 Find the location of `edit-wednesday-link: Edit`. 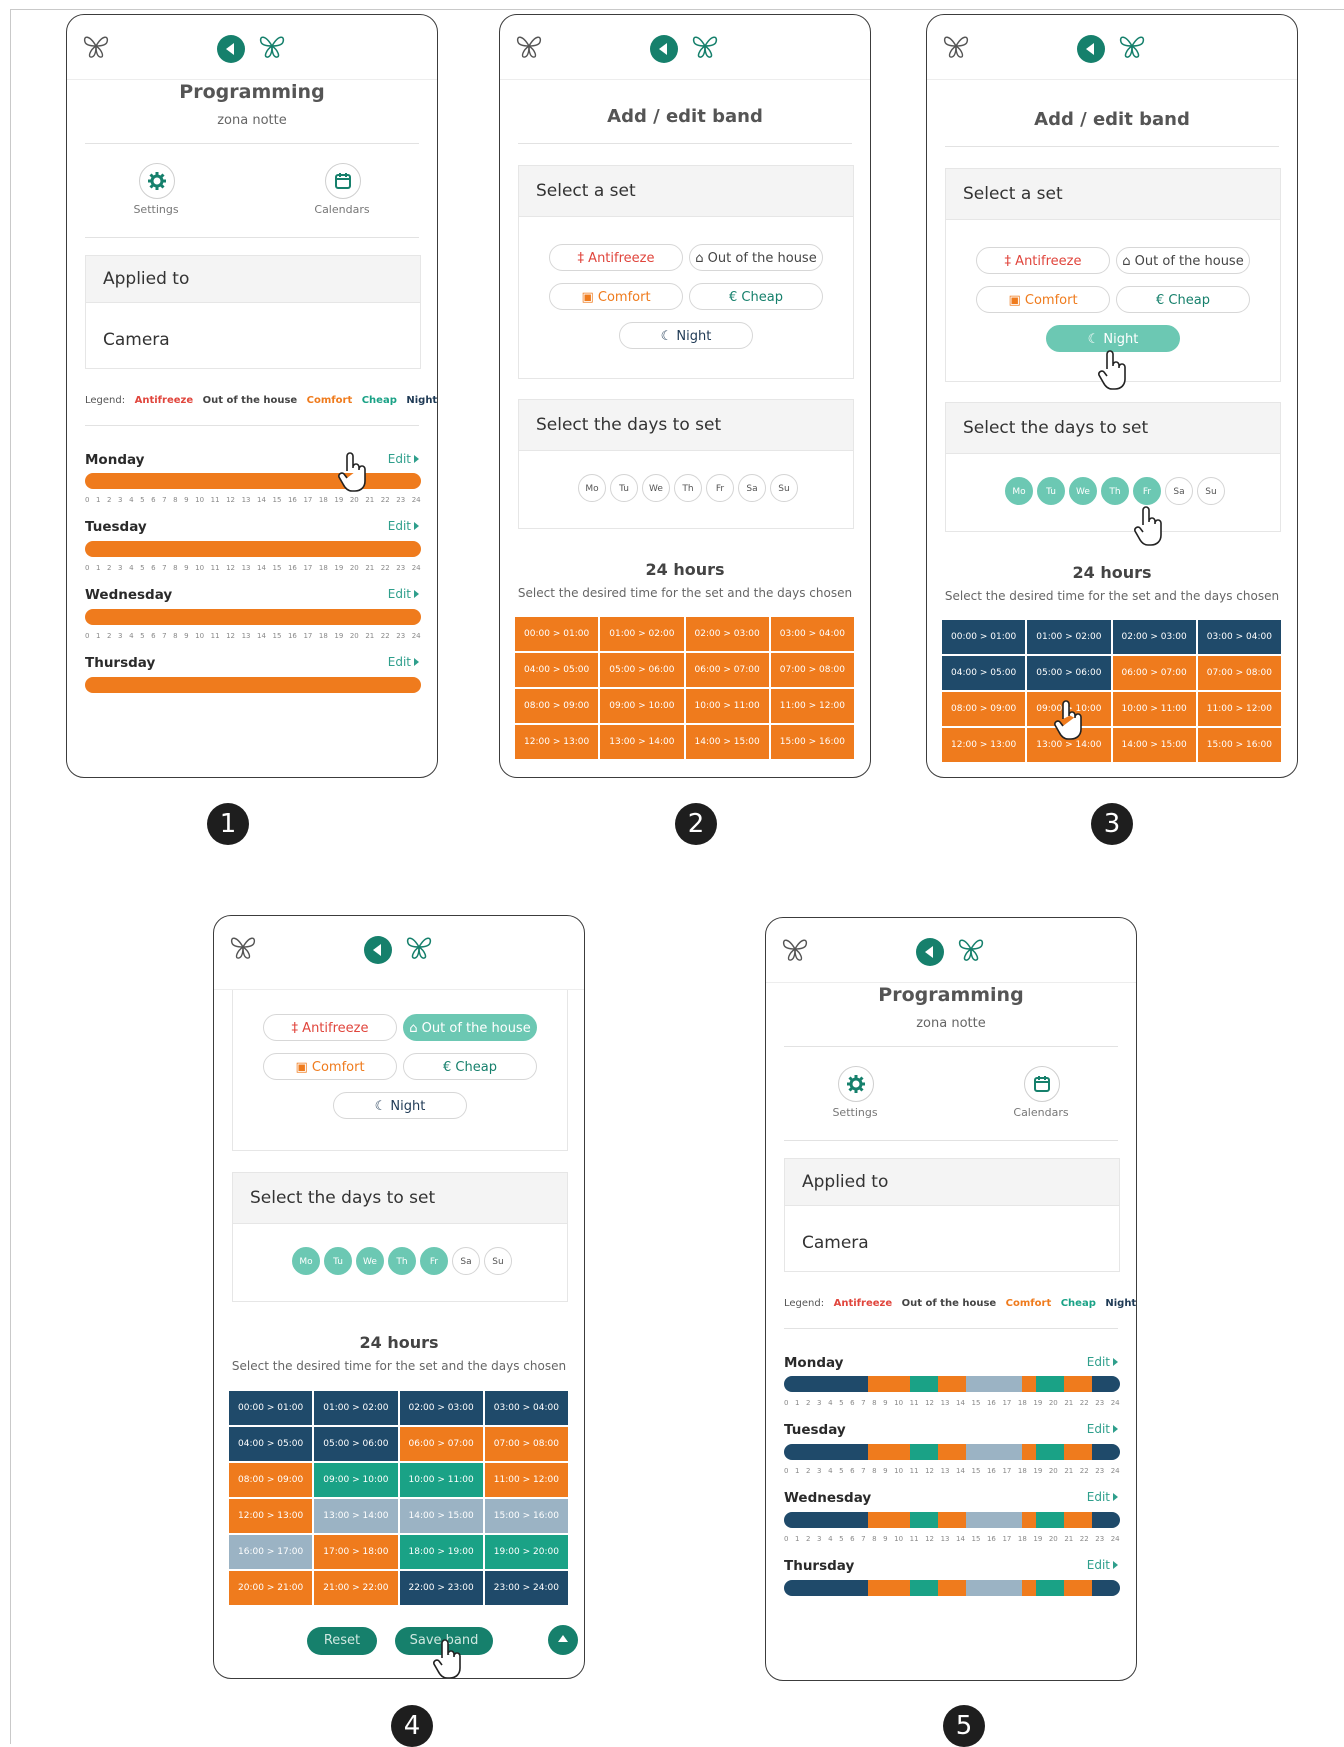

edit-wednesday-link: Edit is located at coordinates (1102, 1497).